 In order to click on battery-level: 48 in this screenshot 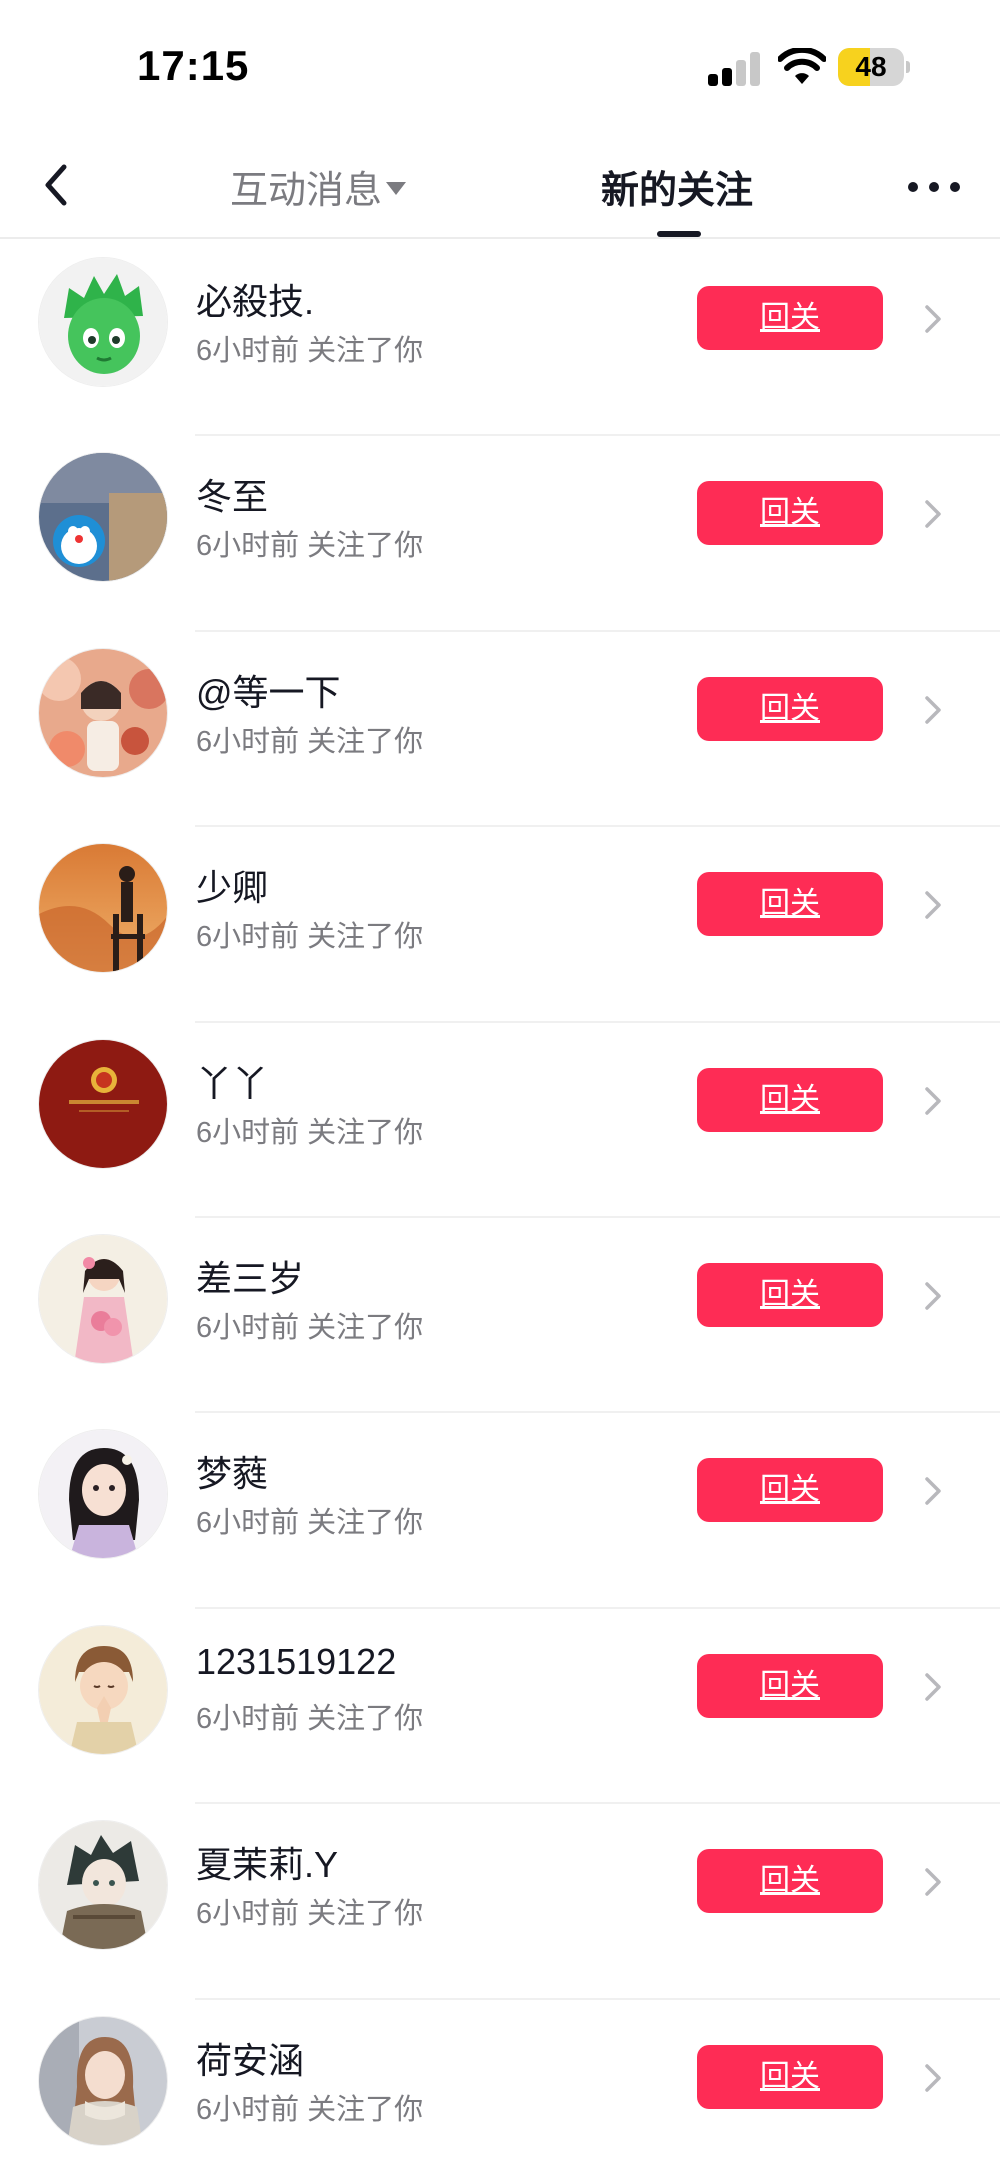, I will do `click(871, 66)`.